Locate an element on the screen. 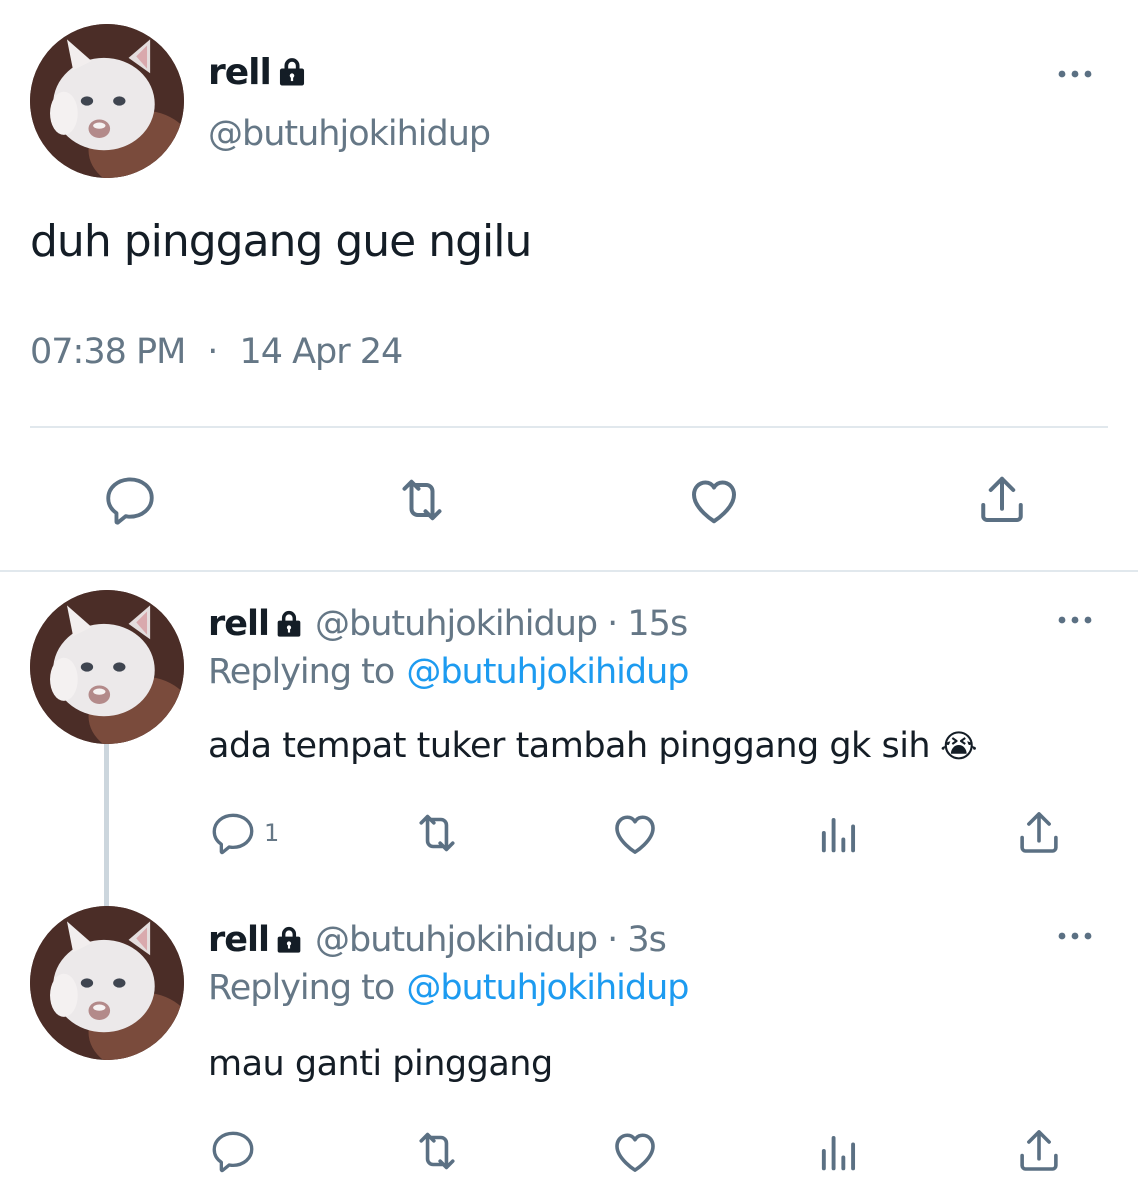 The image size is (1138, 1200). reply-2-avatar is located at coordinates (107, 983).